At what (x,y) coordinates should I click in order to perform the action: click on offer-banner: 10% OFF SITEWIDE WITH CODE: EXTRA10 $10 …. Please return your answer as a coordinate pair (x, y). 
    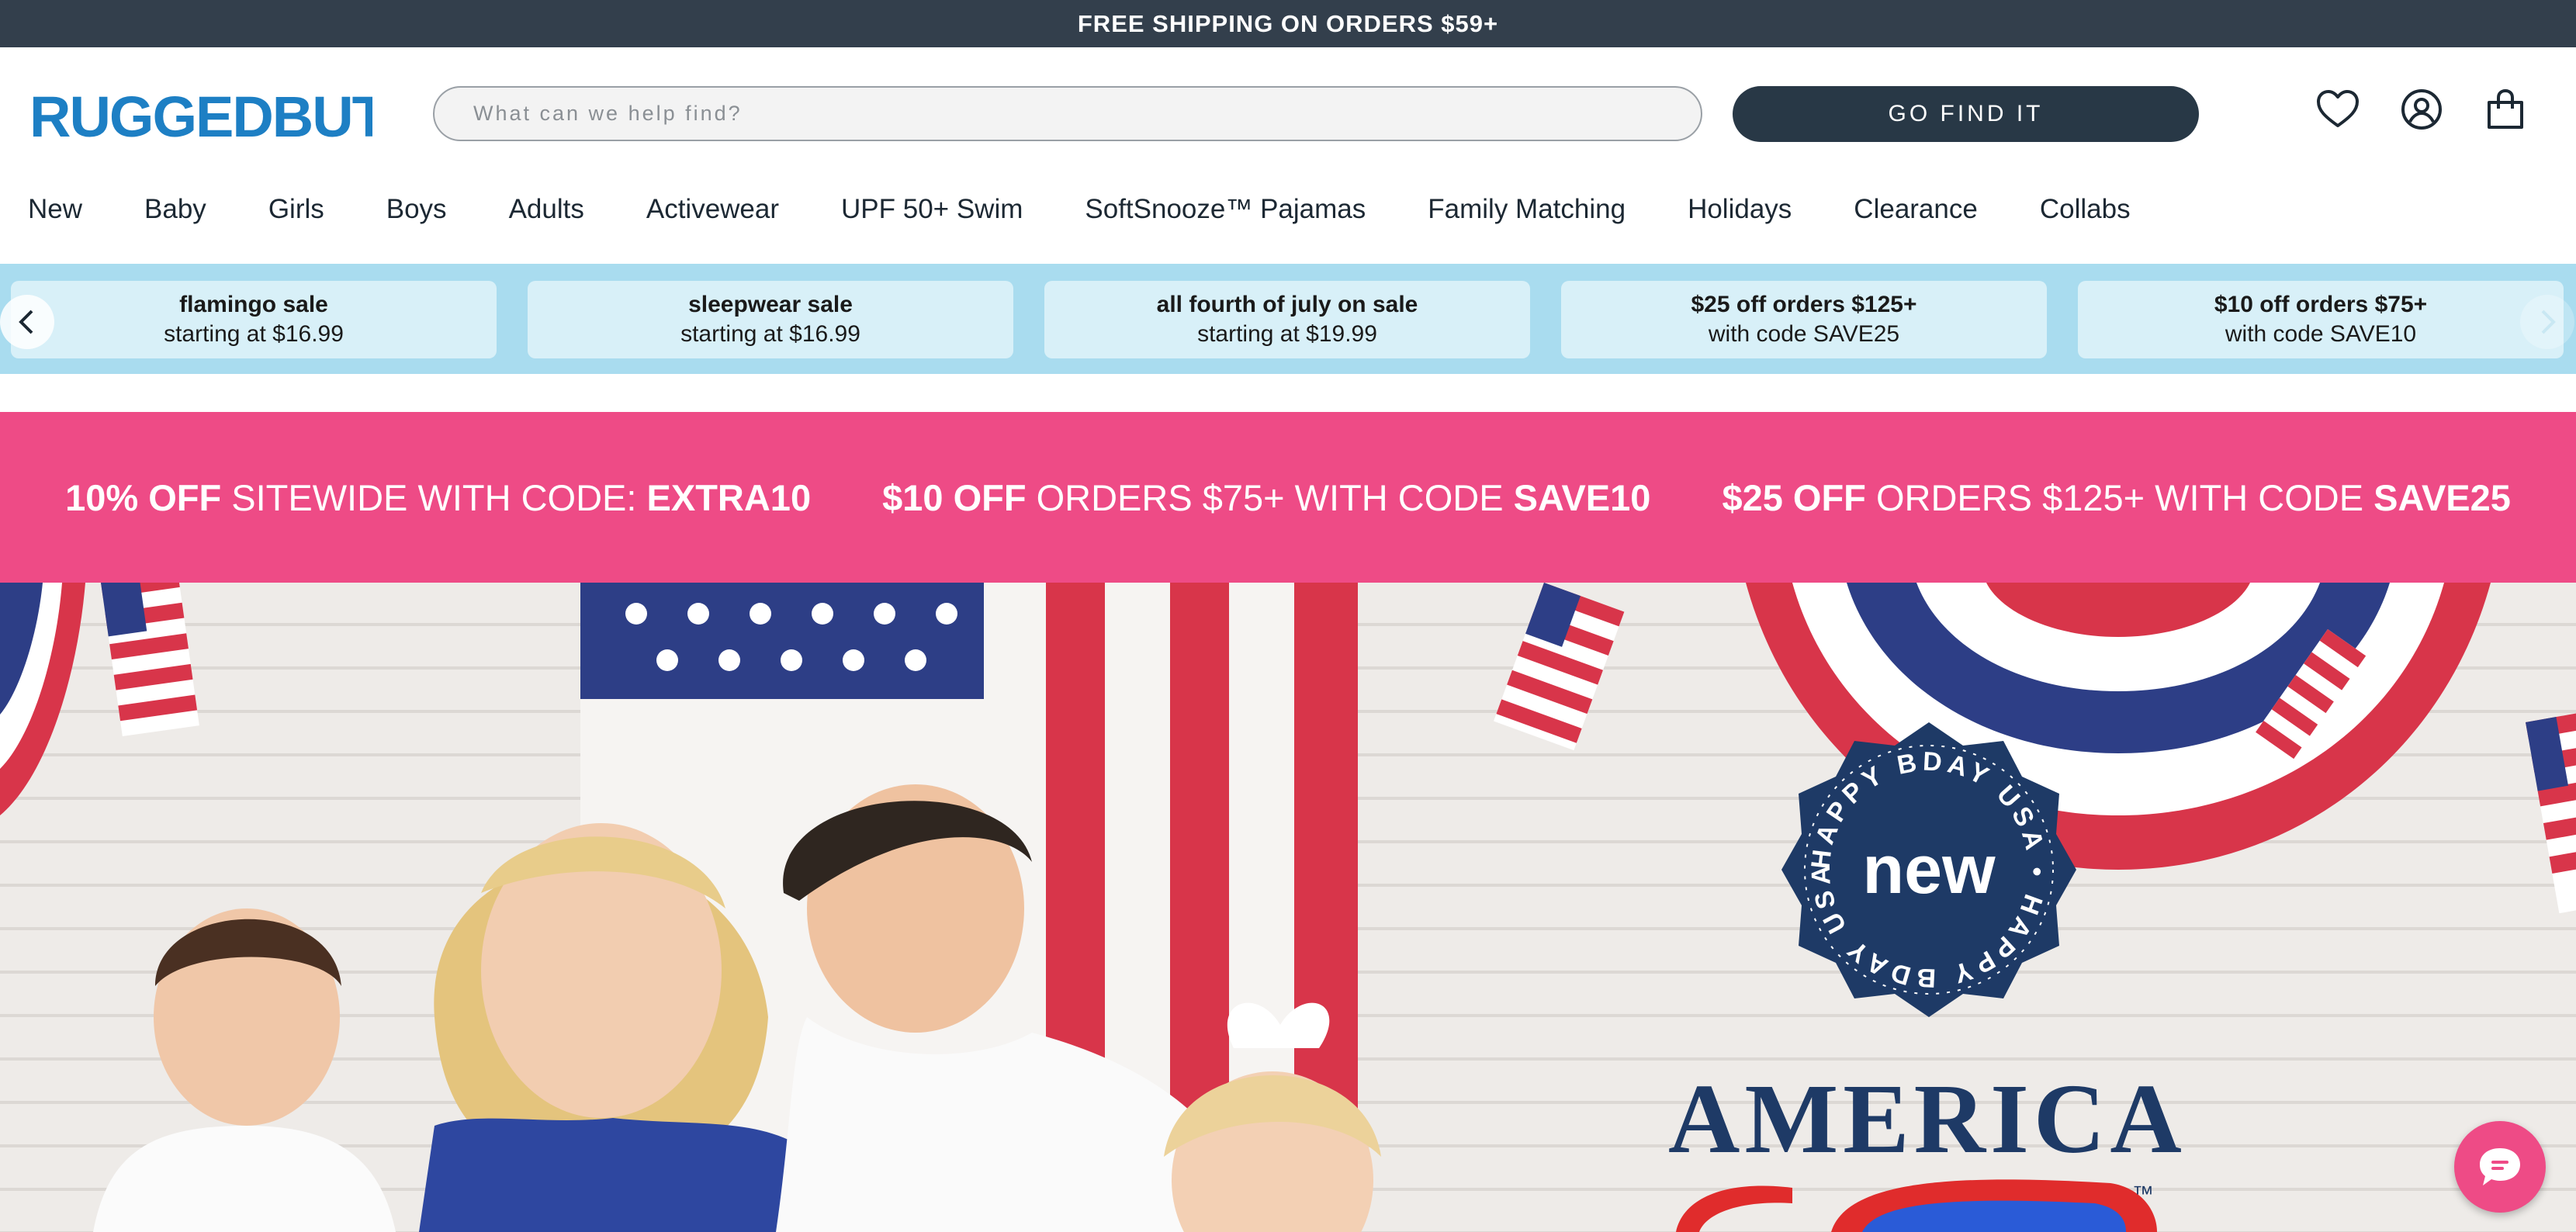
    Looking at the image, I should click on (1288, 497).